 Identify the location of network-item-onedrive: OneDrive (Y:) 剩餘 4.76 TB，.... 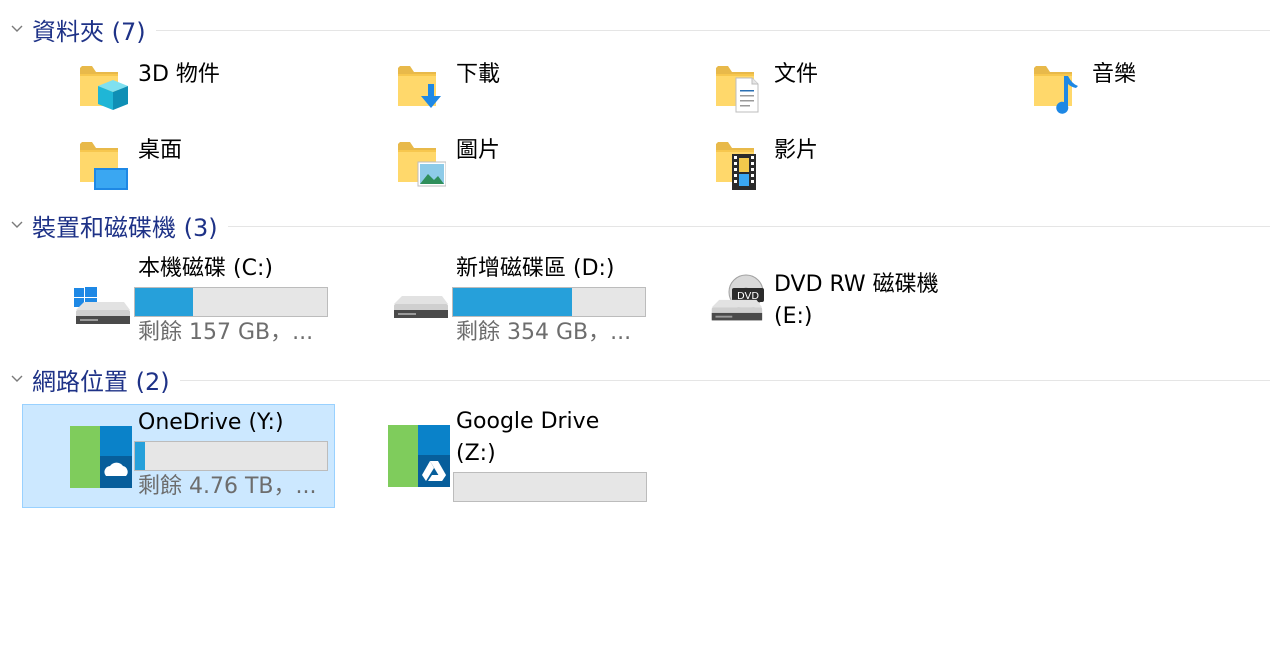
(178, 456).